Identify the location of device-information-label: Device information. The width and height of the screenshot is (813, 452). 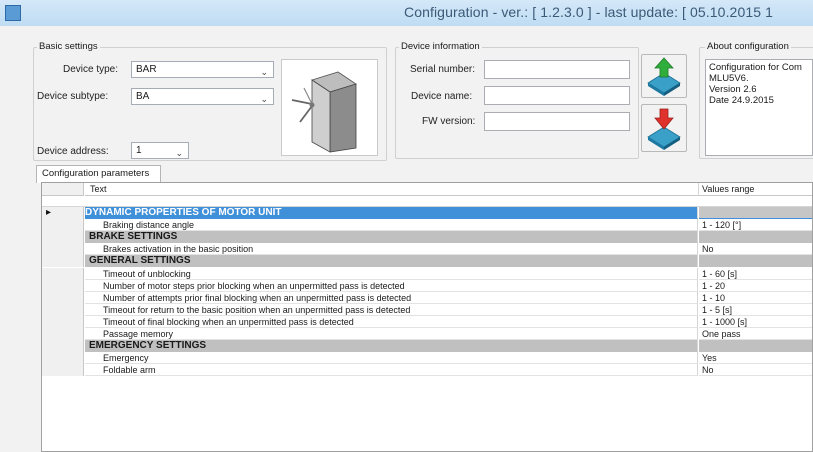
(440, 46).